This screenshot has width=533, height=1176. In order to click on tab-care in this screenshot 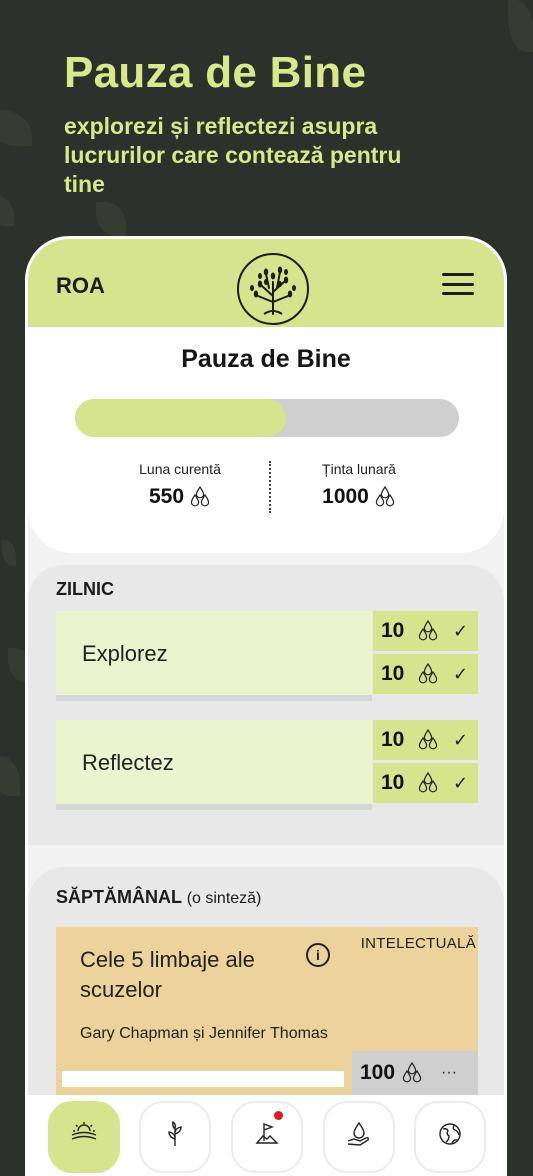, I will do `click(359, 1137)`.